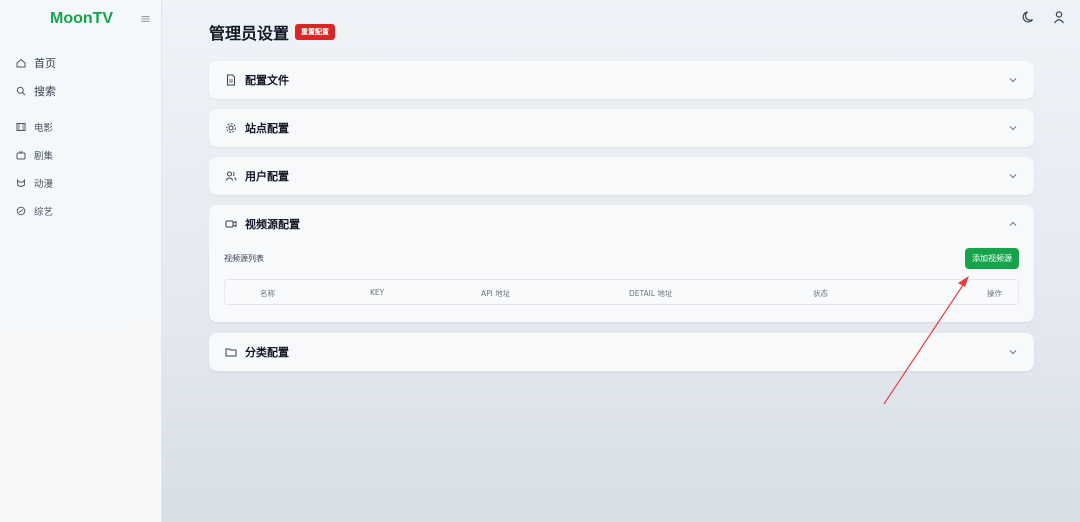 Image resolution: width=1080 pixels, height=522 pixels. Describe the element at coordinates (820, 293) in the screenshot. I see `column-header-status: 状态` at that location.